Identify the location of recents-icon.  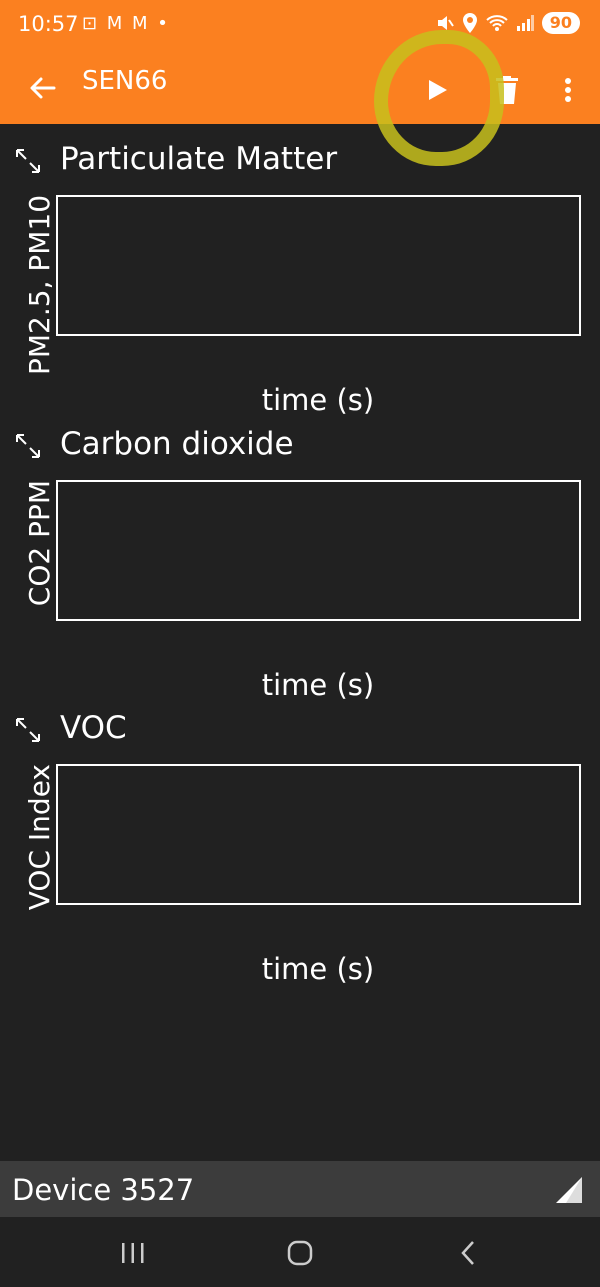
(133, 1253).